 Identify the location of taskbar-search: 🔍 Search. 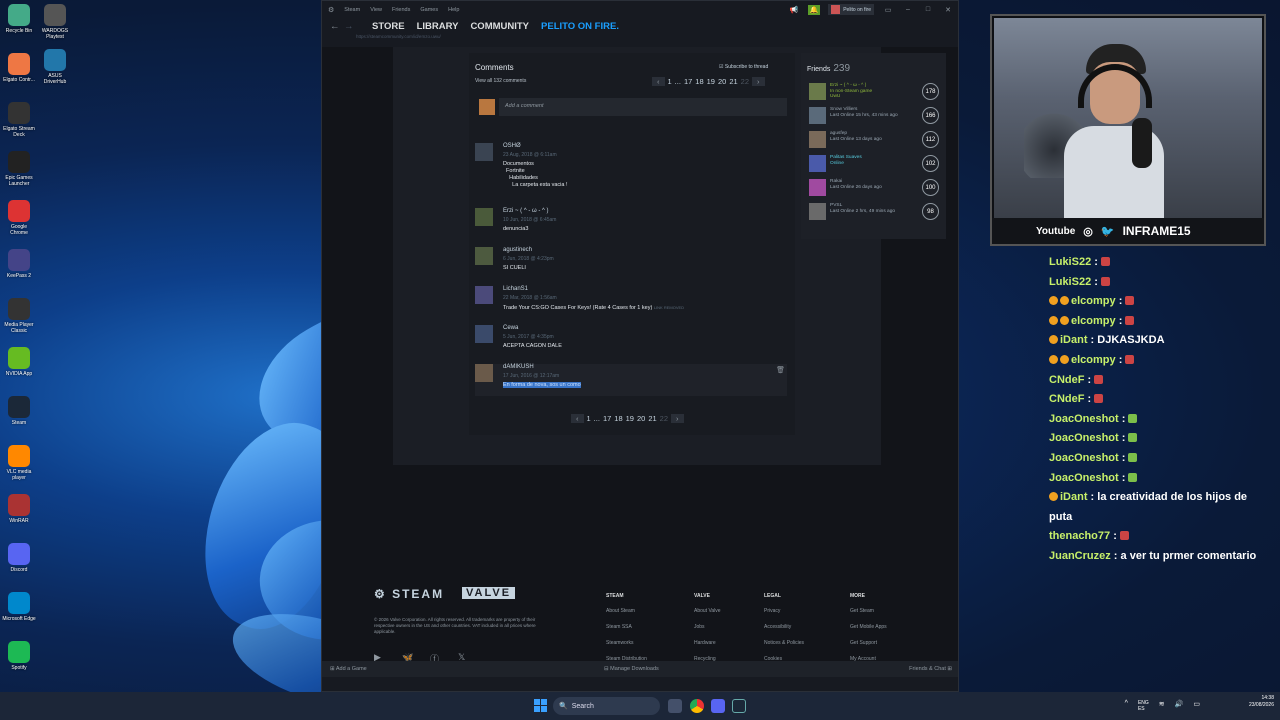
(606, 706).